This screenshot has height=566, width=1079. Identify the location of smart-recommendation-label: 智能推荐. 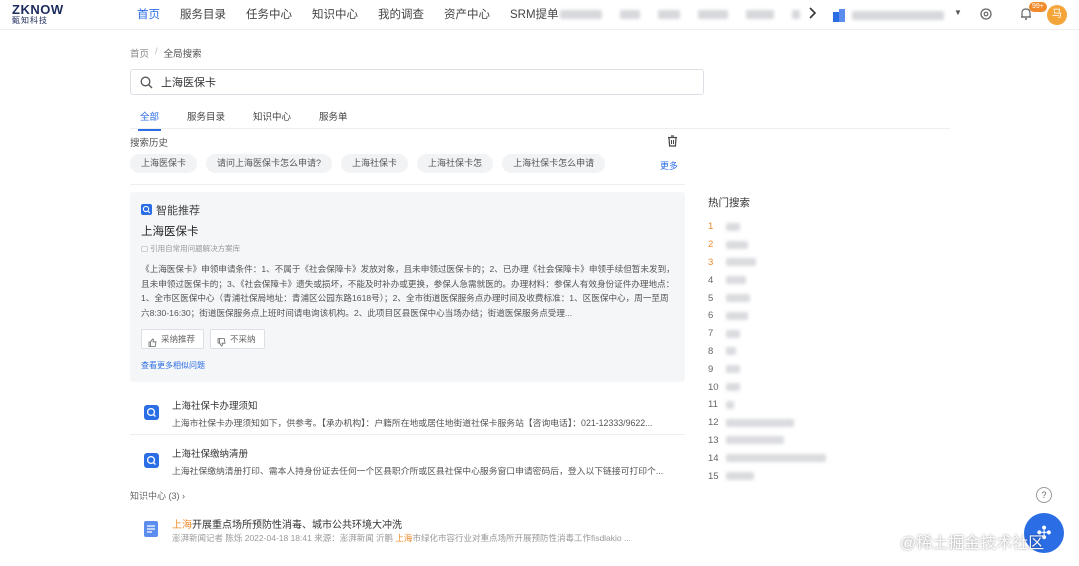
(178, 211).